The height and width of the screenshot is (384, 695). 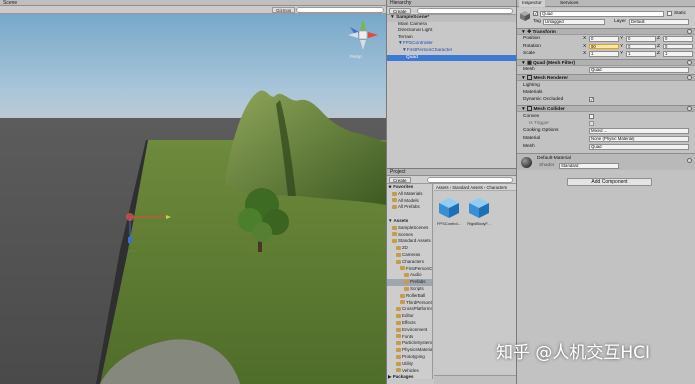 I want to click on project-tree-folder: All Prefabs, so click(x=409, y=207).